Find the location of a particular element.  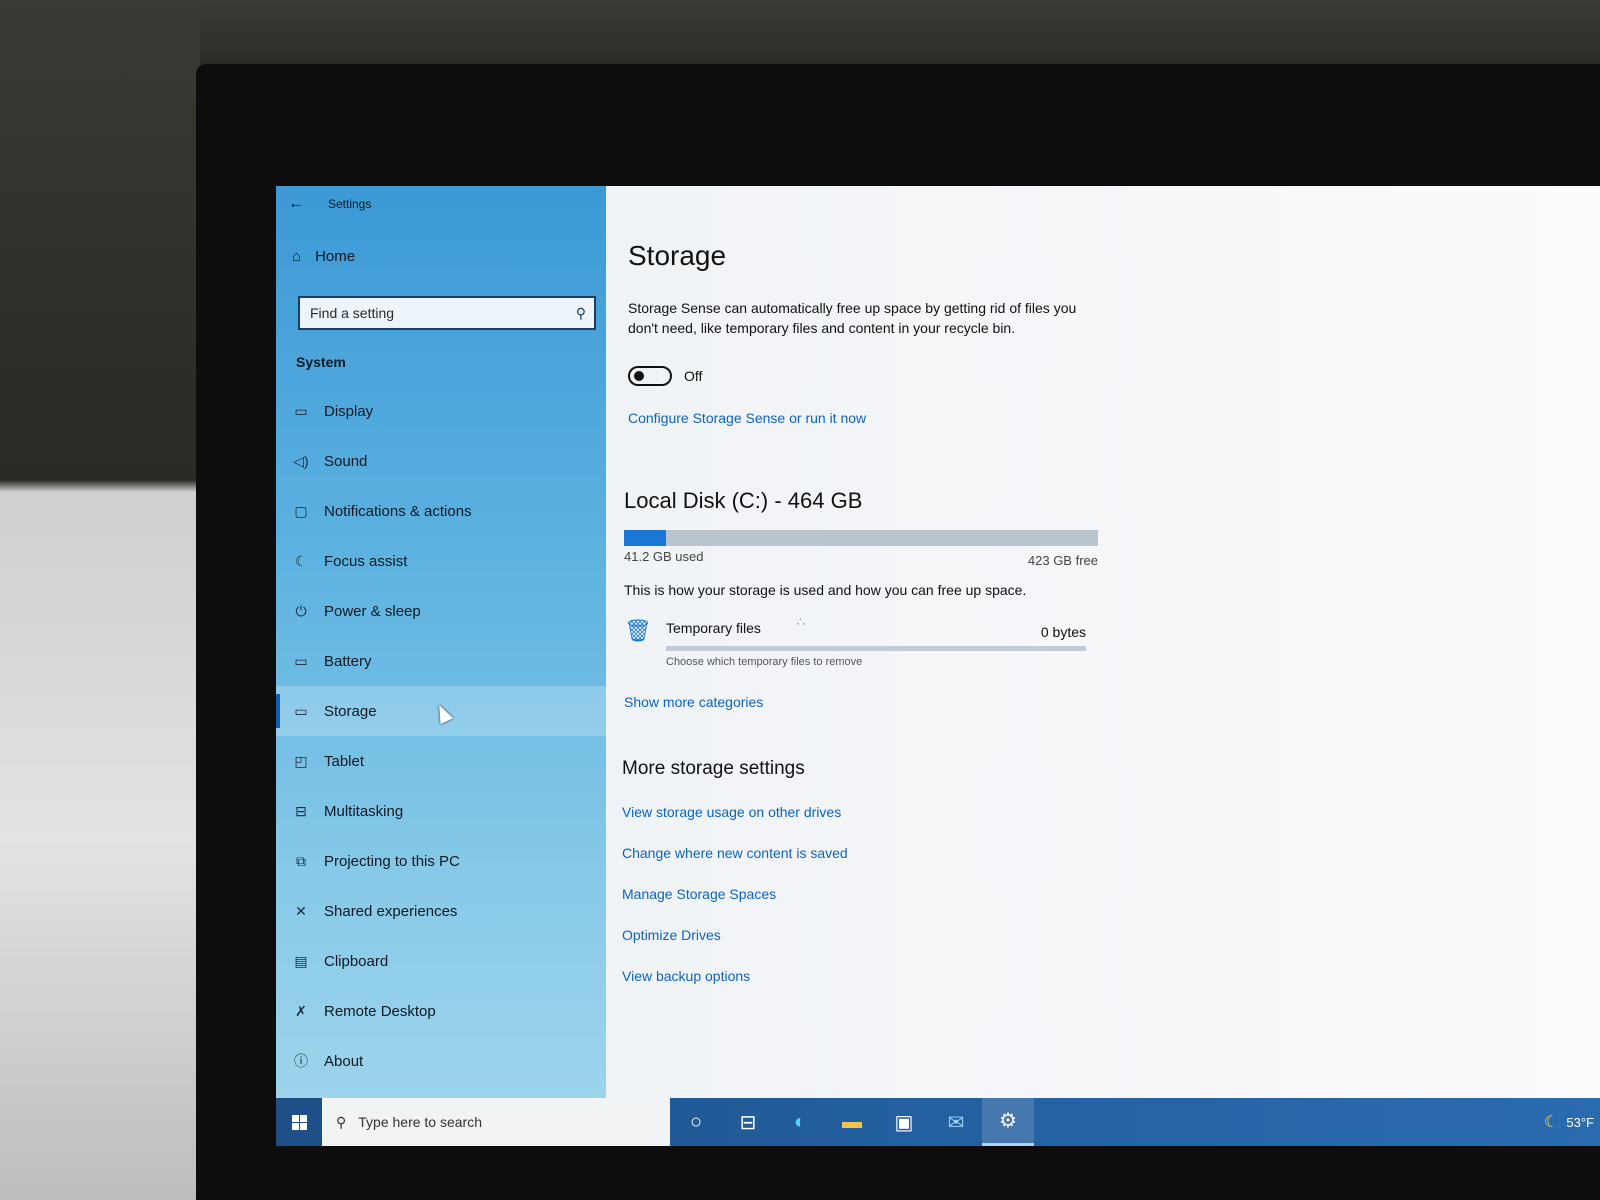

moon-icon: ☾ is located at coordinates (301, 560).